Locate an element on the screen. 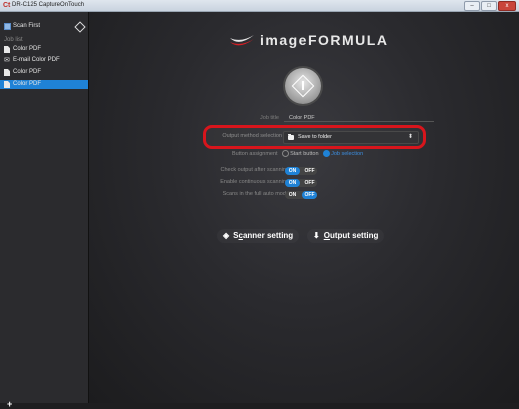 Image resolution: width=519 pixels, height=409 pixels. maximize-button: □ is located at coordinates (489, 6).